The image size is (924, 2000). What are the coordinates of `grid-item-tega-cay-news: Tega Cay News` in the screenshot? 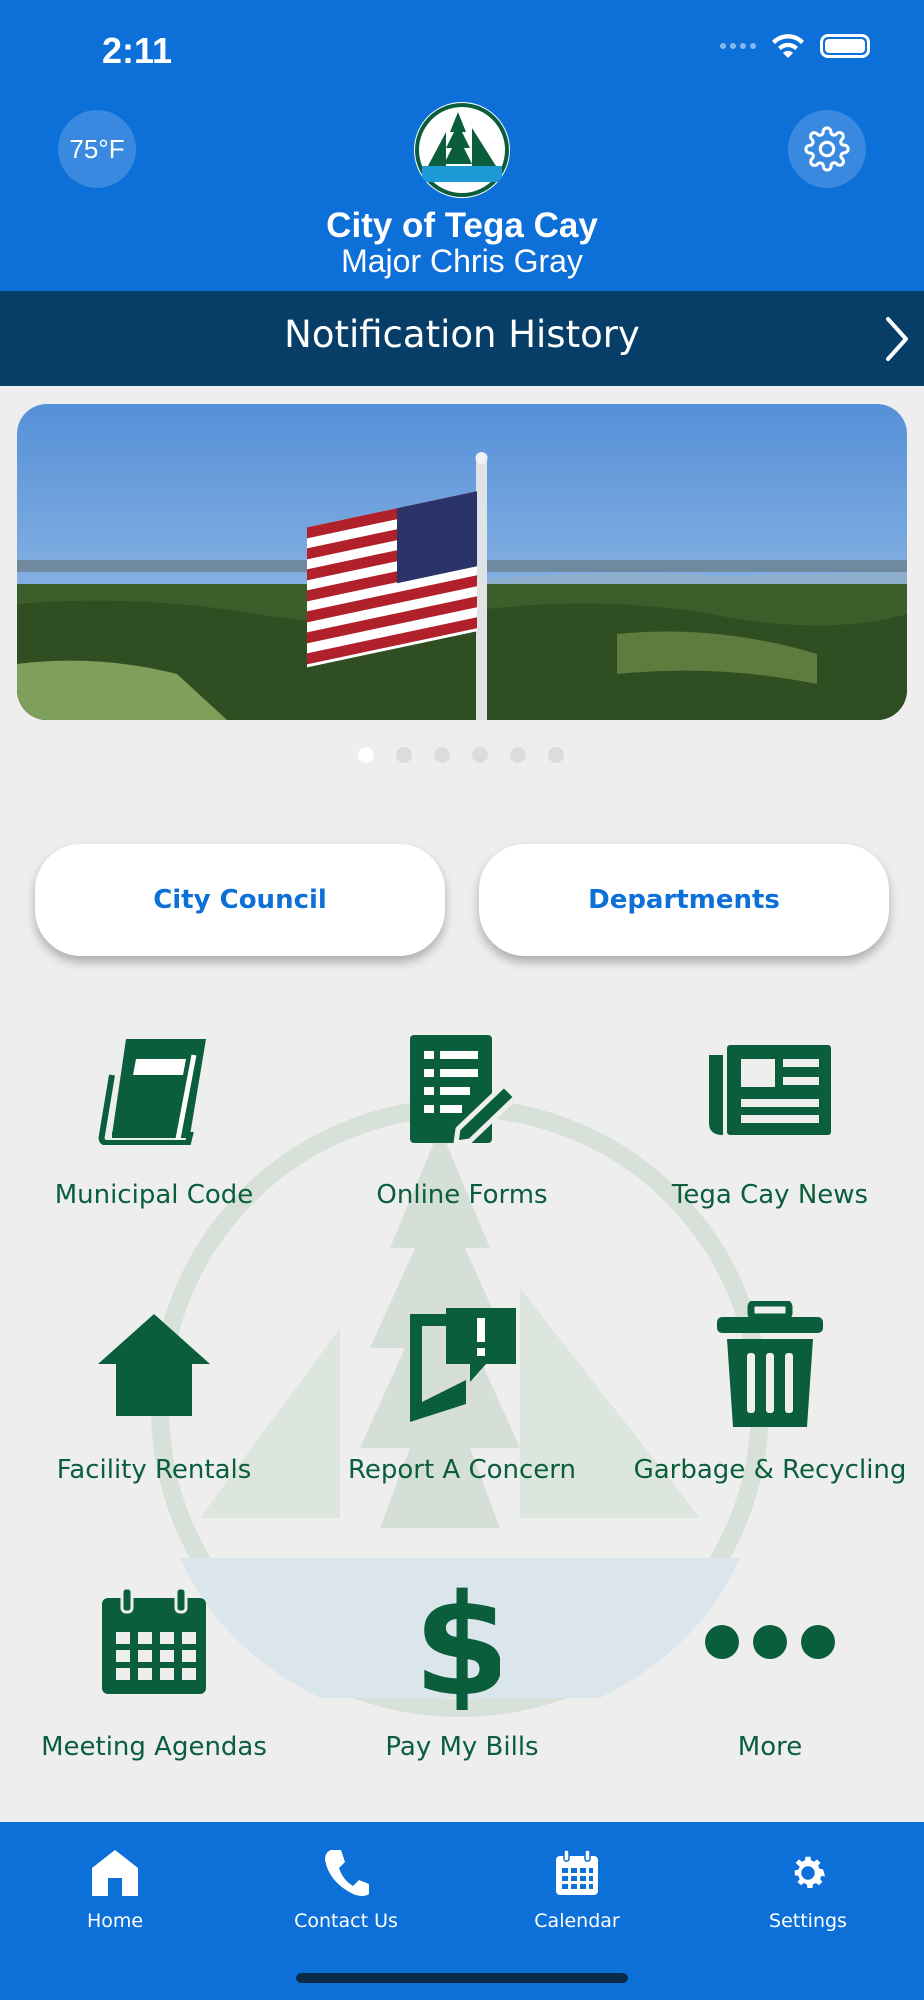 It's located at (770, 1120).